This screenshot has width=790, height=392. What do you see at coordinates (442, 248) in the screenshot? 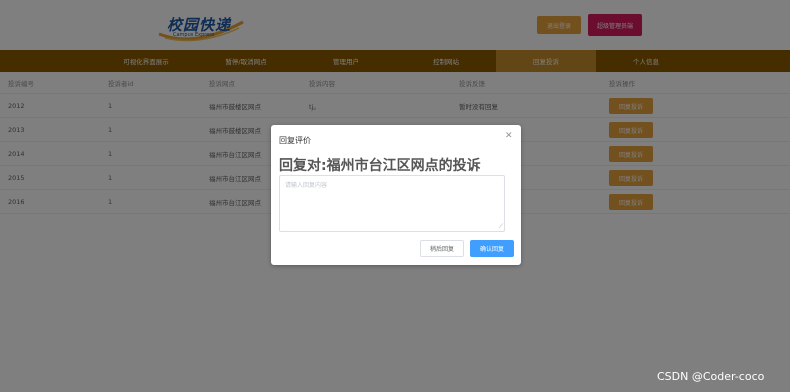
I see `reply-later-button: 稍后回复` at bounding box center [442, 248].